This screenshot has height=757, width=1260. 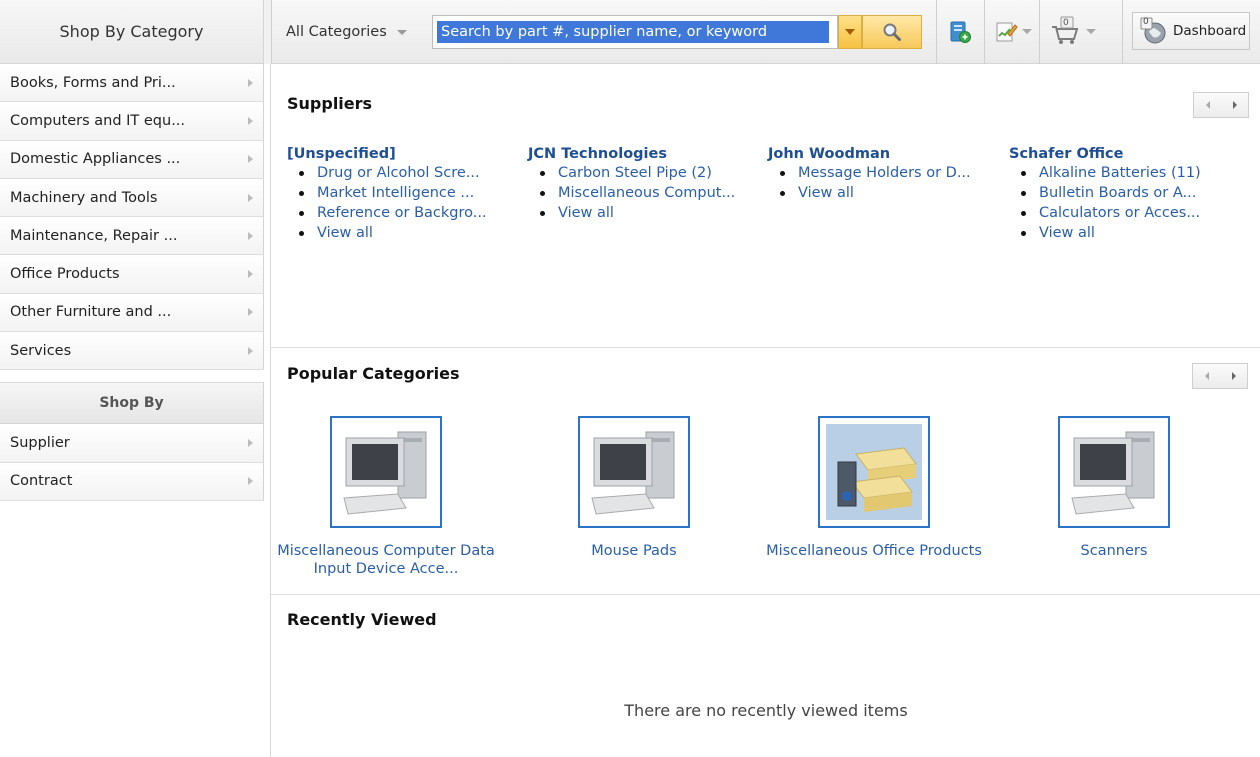 I want to click on shop-by-category-title: Shop By Category, so click(x=131, y=31).